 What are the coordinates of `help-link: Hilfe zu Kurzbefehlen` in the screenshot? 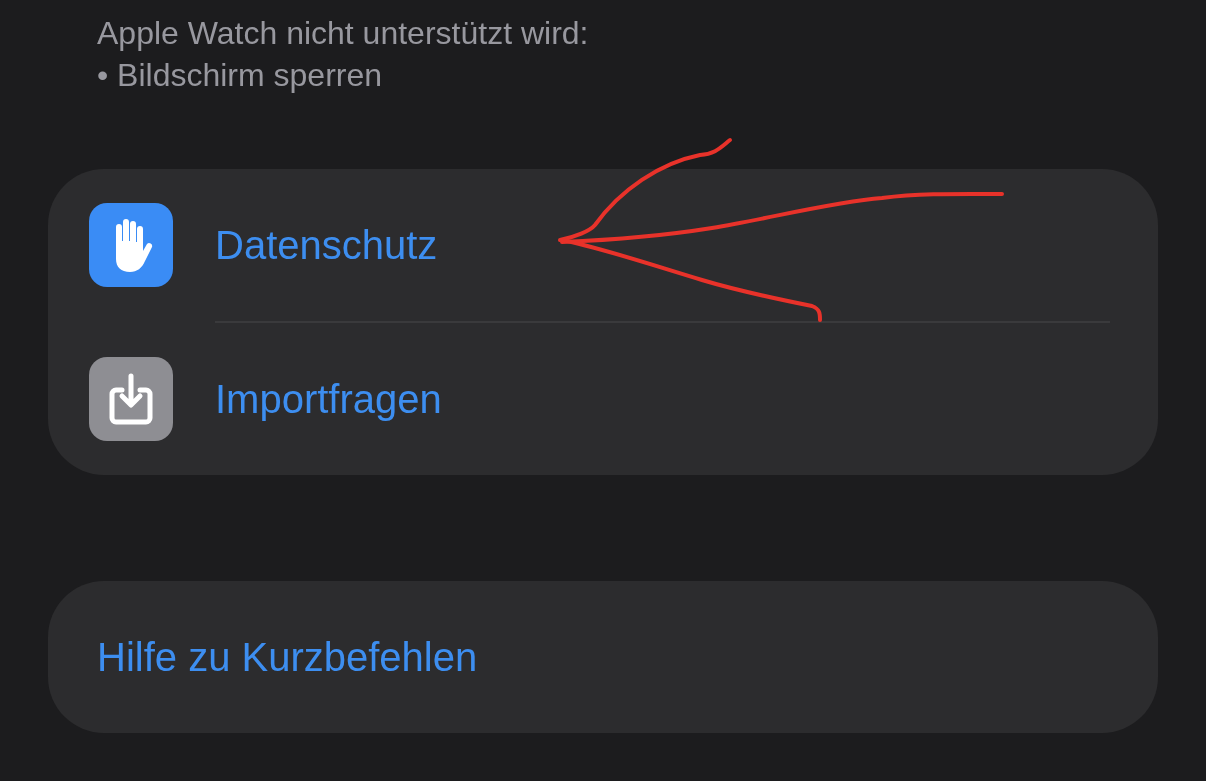 It's located at (287, 657).